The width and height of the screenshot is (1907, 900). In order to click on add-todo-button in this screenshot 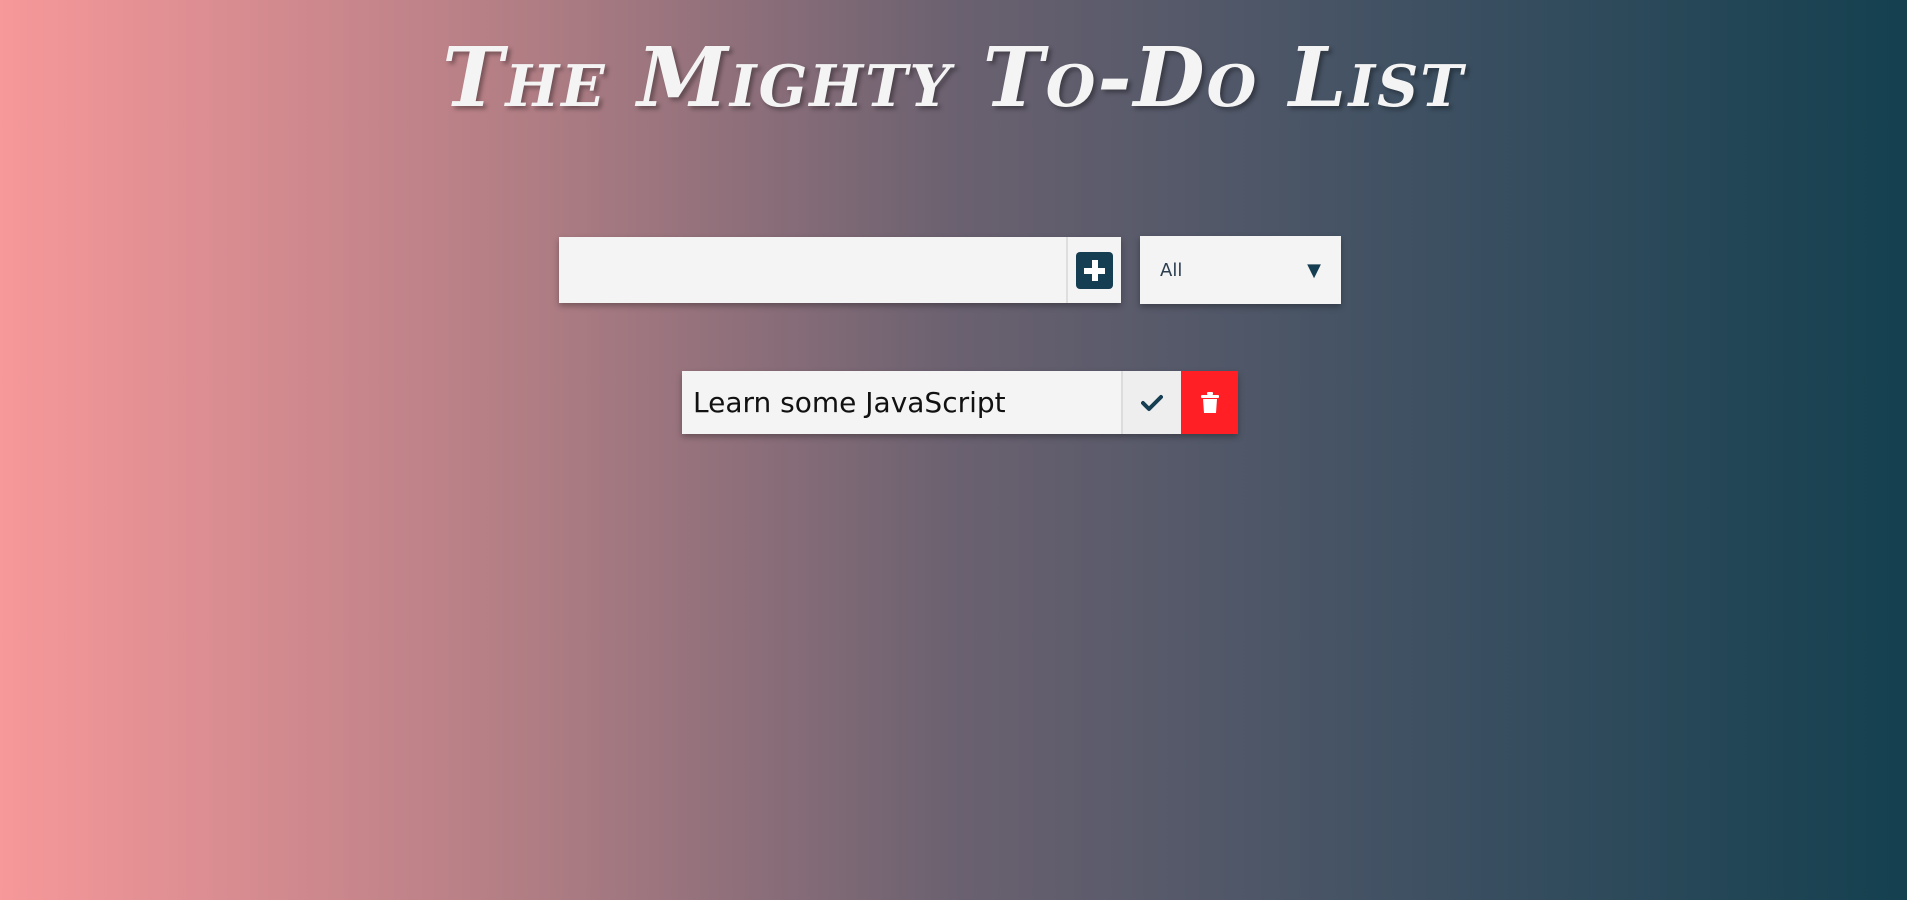, I will do `click(1093, 270)`.